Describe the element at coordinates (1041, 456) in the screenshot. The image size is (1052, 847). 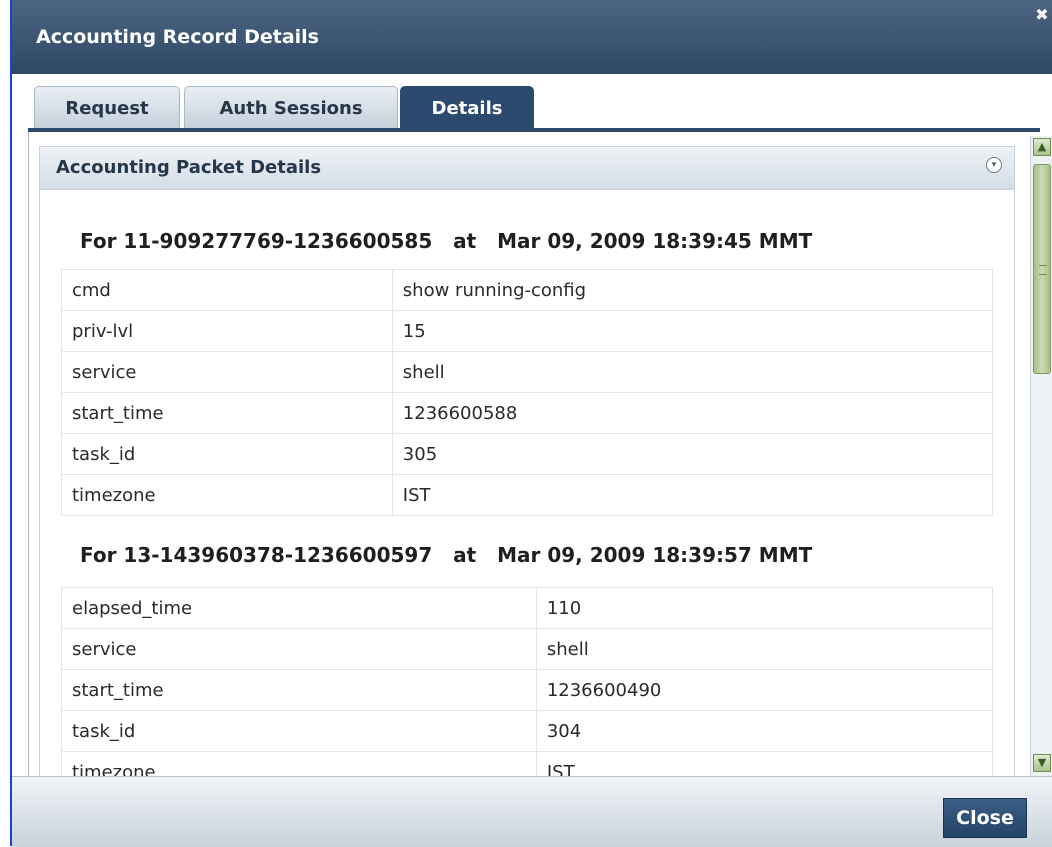
I see `vertical-scrollbar: ▲ ▼` at that location.